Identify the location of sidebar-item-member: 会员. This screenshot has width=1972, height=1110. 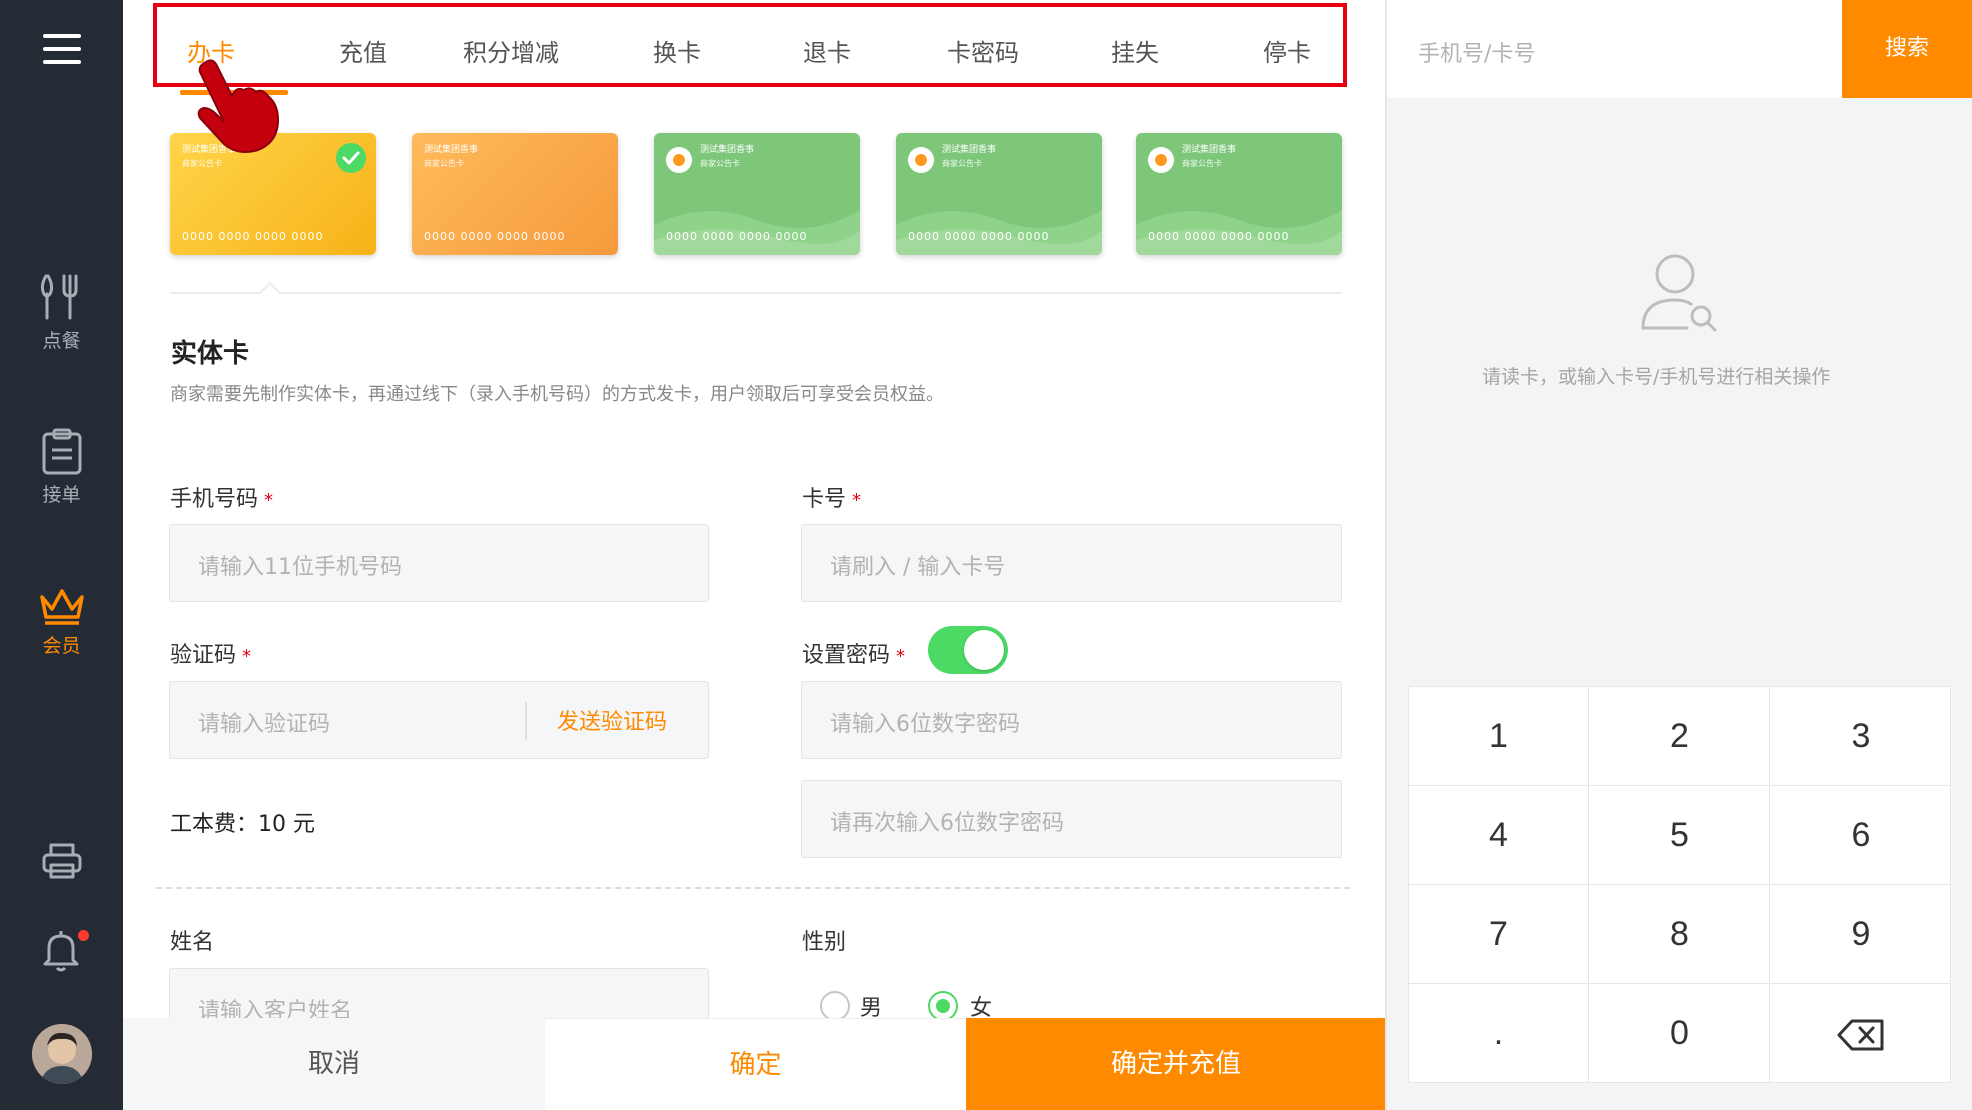
(61, 621).